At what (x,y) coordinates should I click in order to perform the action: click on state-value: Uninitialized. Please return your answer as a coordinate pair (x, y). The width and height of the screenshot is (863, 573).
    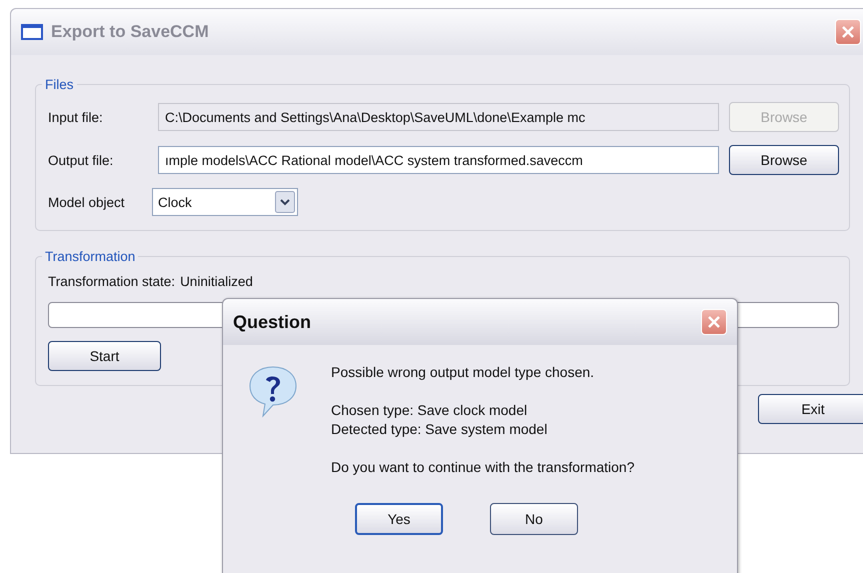
    Looking at the image, I should click on (216, 281).